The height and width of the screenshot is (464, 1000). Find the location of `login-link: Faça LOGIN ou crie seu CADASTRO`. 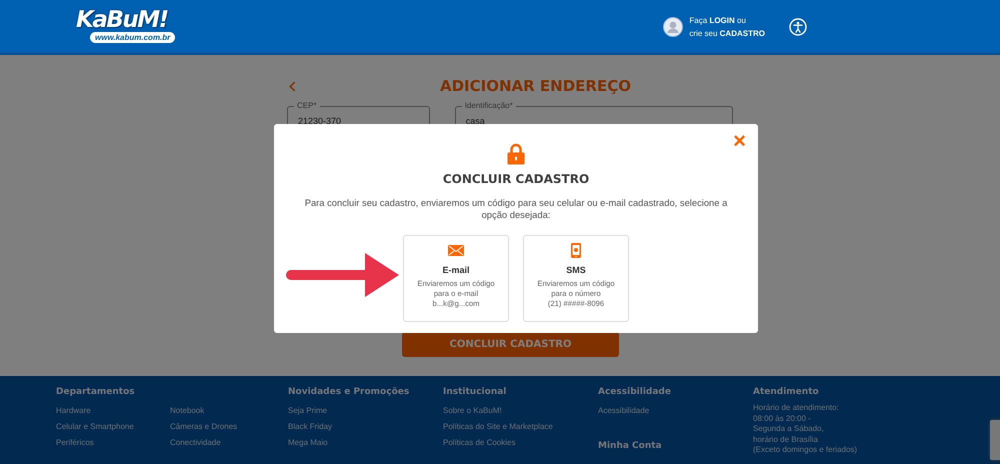

login-link: Faça LOGIN ou crie seu CADASTRO is located at coordinates (727, 27).